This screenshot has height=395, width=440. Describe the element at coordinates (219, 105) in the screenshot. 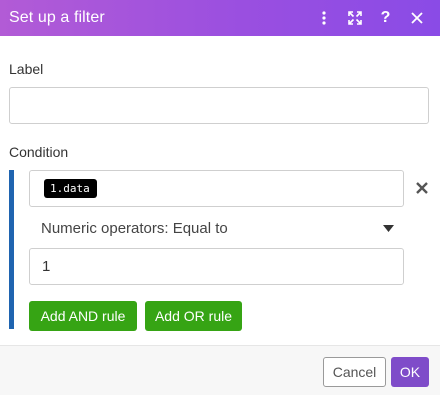

I see `label-input` at that location.